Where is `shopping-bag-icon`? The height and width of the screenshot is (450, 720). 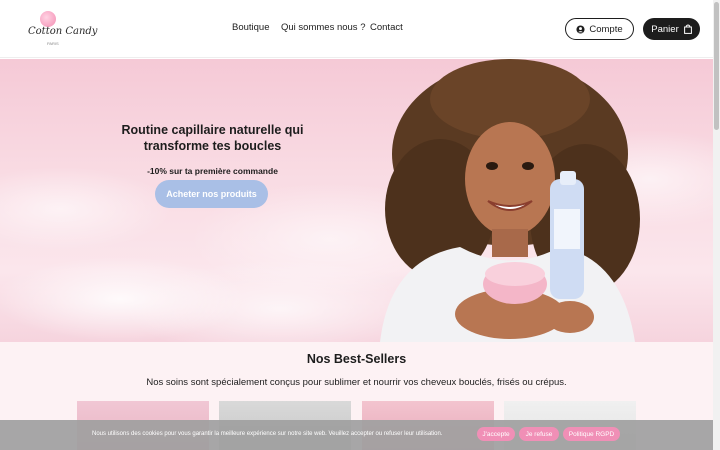 shopping-bag-icon is located at coordinates (687, 29).